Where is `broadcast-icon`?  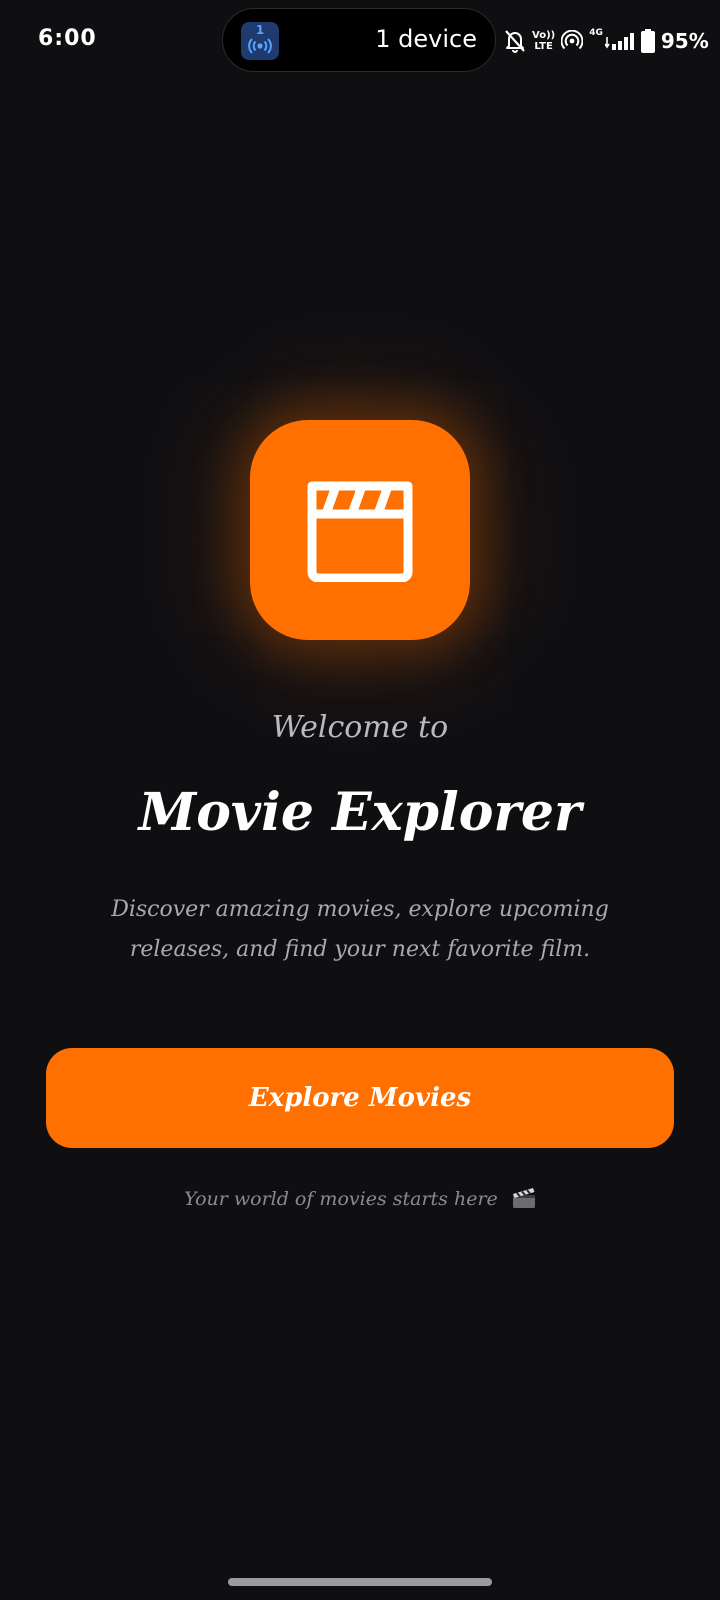
broadcast-icon is located at coordinates (260, 46).